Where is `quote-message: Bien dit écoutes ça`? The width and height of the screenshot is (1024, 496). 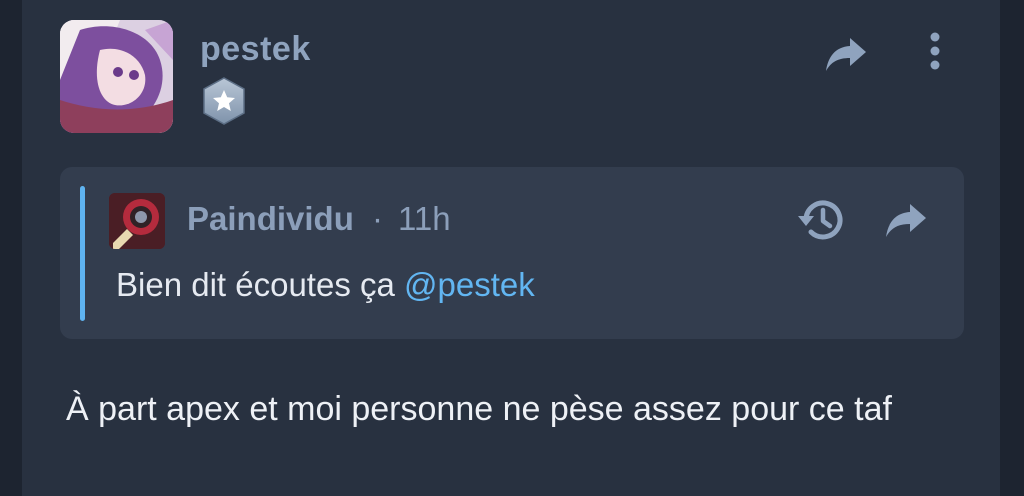
quote-message: Bien dit écoutes ça is located at coordinates (255, 284).